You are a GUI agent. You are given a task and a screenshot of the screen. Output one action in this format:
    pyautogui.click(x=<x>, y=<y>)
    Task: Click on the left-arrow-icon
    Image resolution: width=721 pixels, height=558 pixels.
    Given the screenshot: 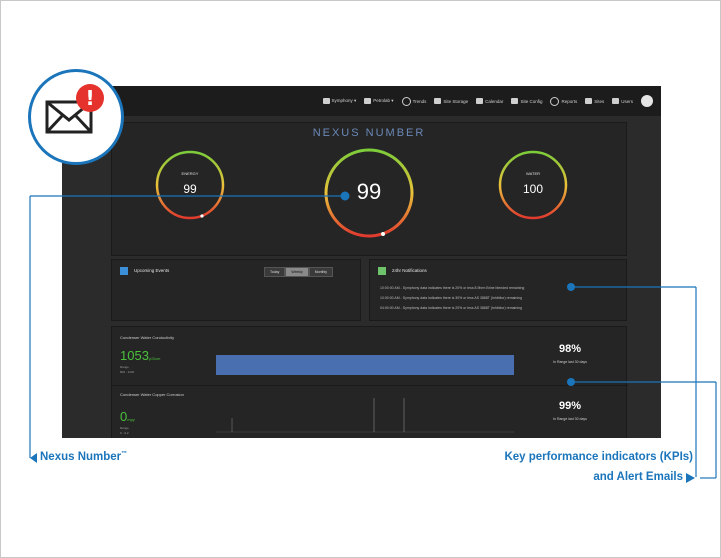 What is the action you would take?
    pyautogui.click(x=33, y=458)
    